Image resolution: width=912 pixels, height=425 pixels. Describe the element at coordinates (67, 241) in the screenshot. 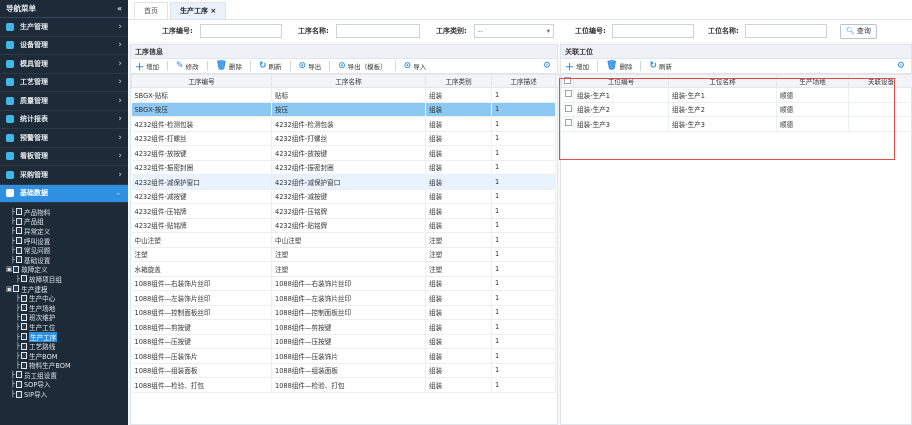

I see `tree-node: ├ 呼叫设置` at that location.